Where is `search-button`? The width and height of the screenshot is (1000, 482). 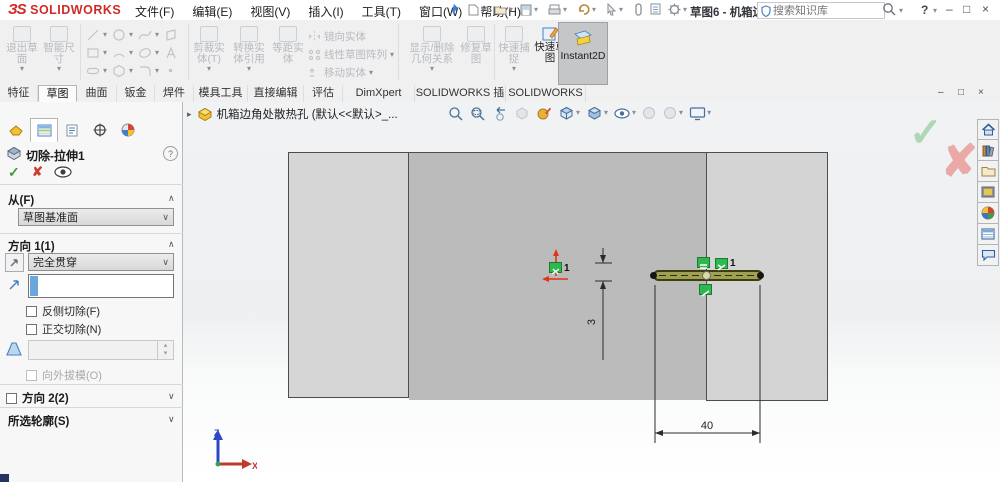
search-button is located at coordinates (889, 12).